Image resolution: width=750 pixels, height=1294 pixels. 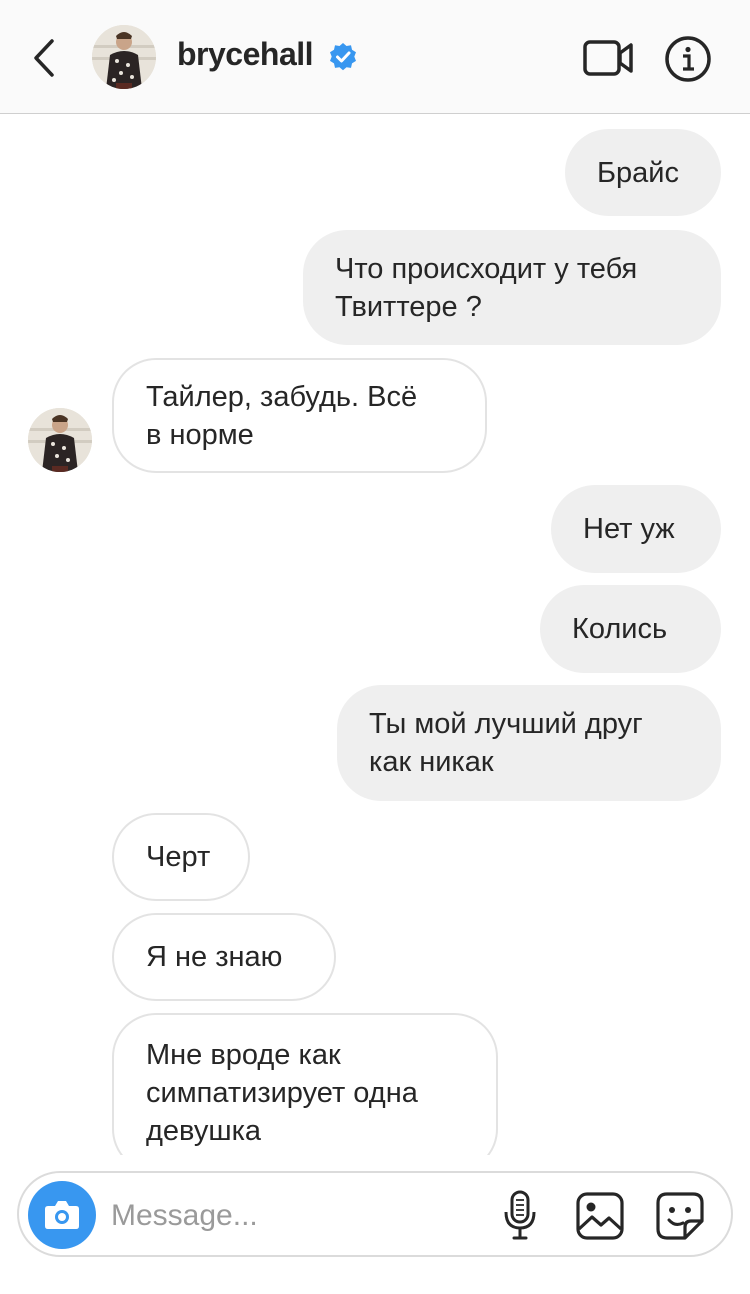 What do you see at coordinates (299, 415) in the screenshot?
I see `incoming-message: Тайлер, забудь. Всё в норме` at bounding box center [299, 415].